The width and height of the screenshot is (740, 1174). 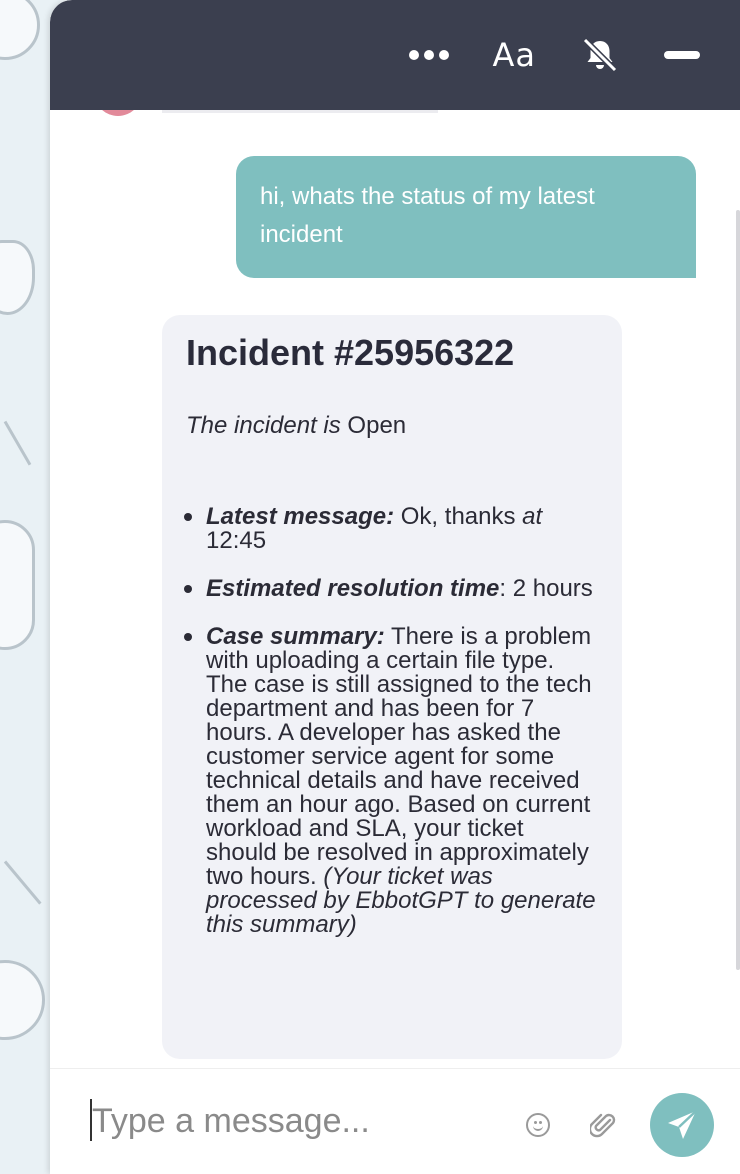 I want to click on emoji-icon, so click(x=538, y=1125).